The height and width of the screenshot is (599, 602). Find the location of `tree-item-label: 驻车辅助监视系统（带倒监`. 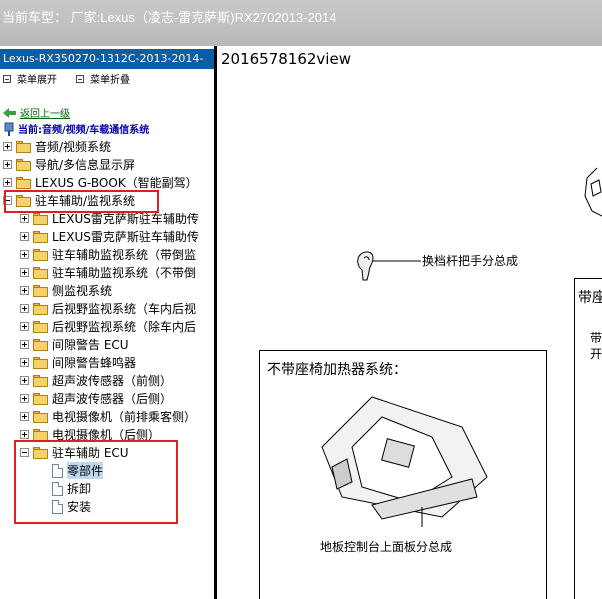

tree-item-label: 驻车辅助监视系统（带倒监 is located at coordinates (124, 255).